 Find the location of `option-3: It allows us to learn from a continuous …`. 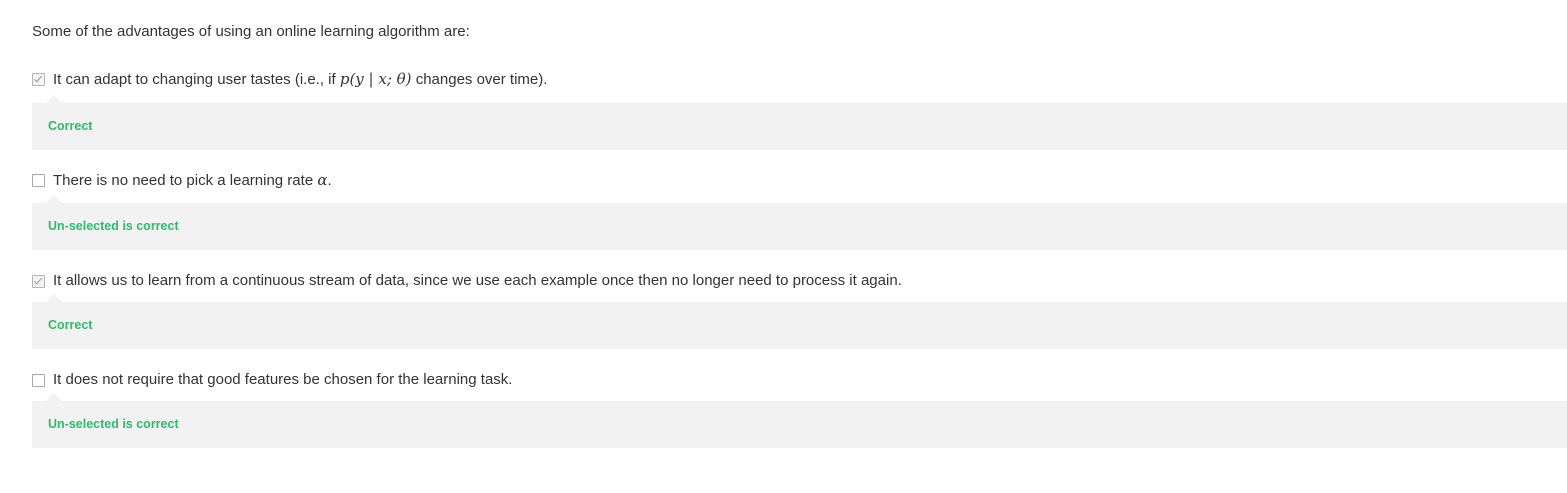

option-3: It allows us to learn from a continuous … is located at coordinates (467, 281).